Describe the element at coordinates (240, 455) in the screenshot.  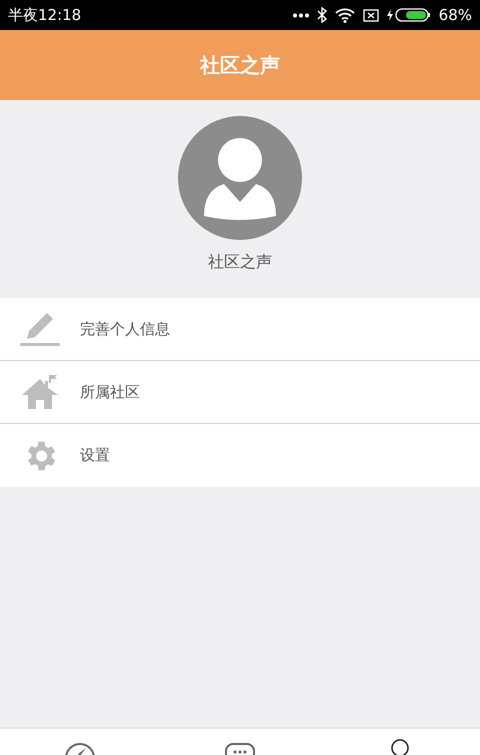
I see `menu-item: 设置` at that location.